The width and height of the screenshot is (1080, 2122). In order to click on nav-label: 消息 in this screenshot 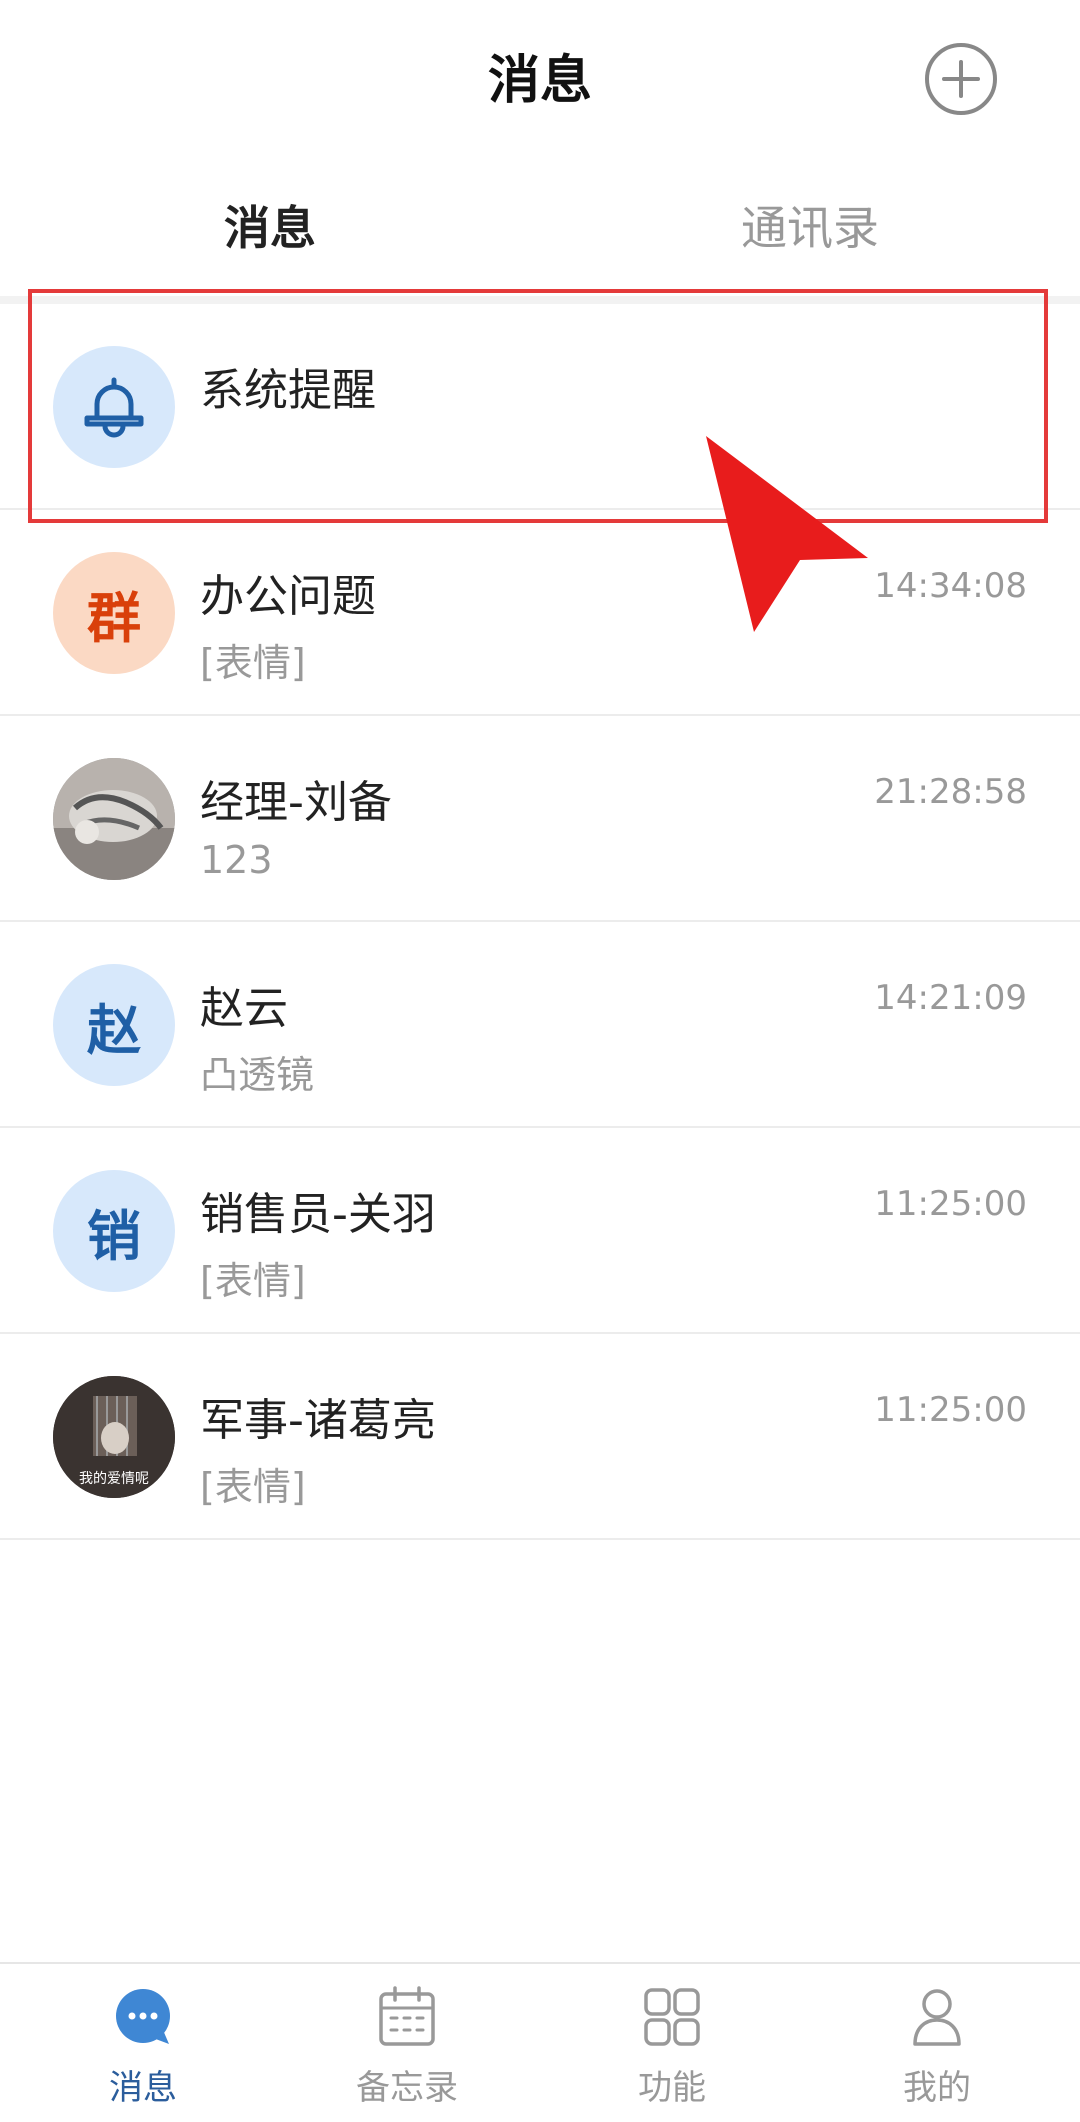, I will do `click(143, 2088)`.